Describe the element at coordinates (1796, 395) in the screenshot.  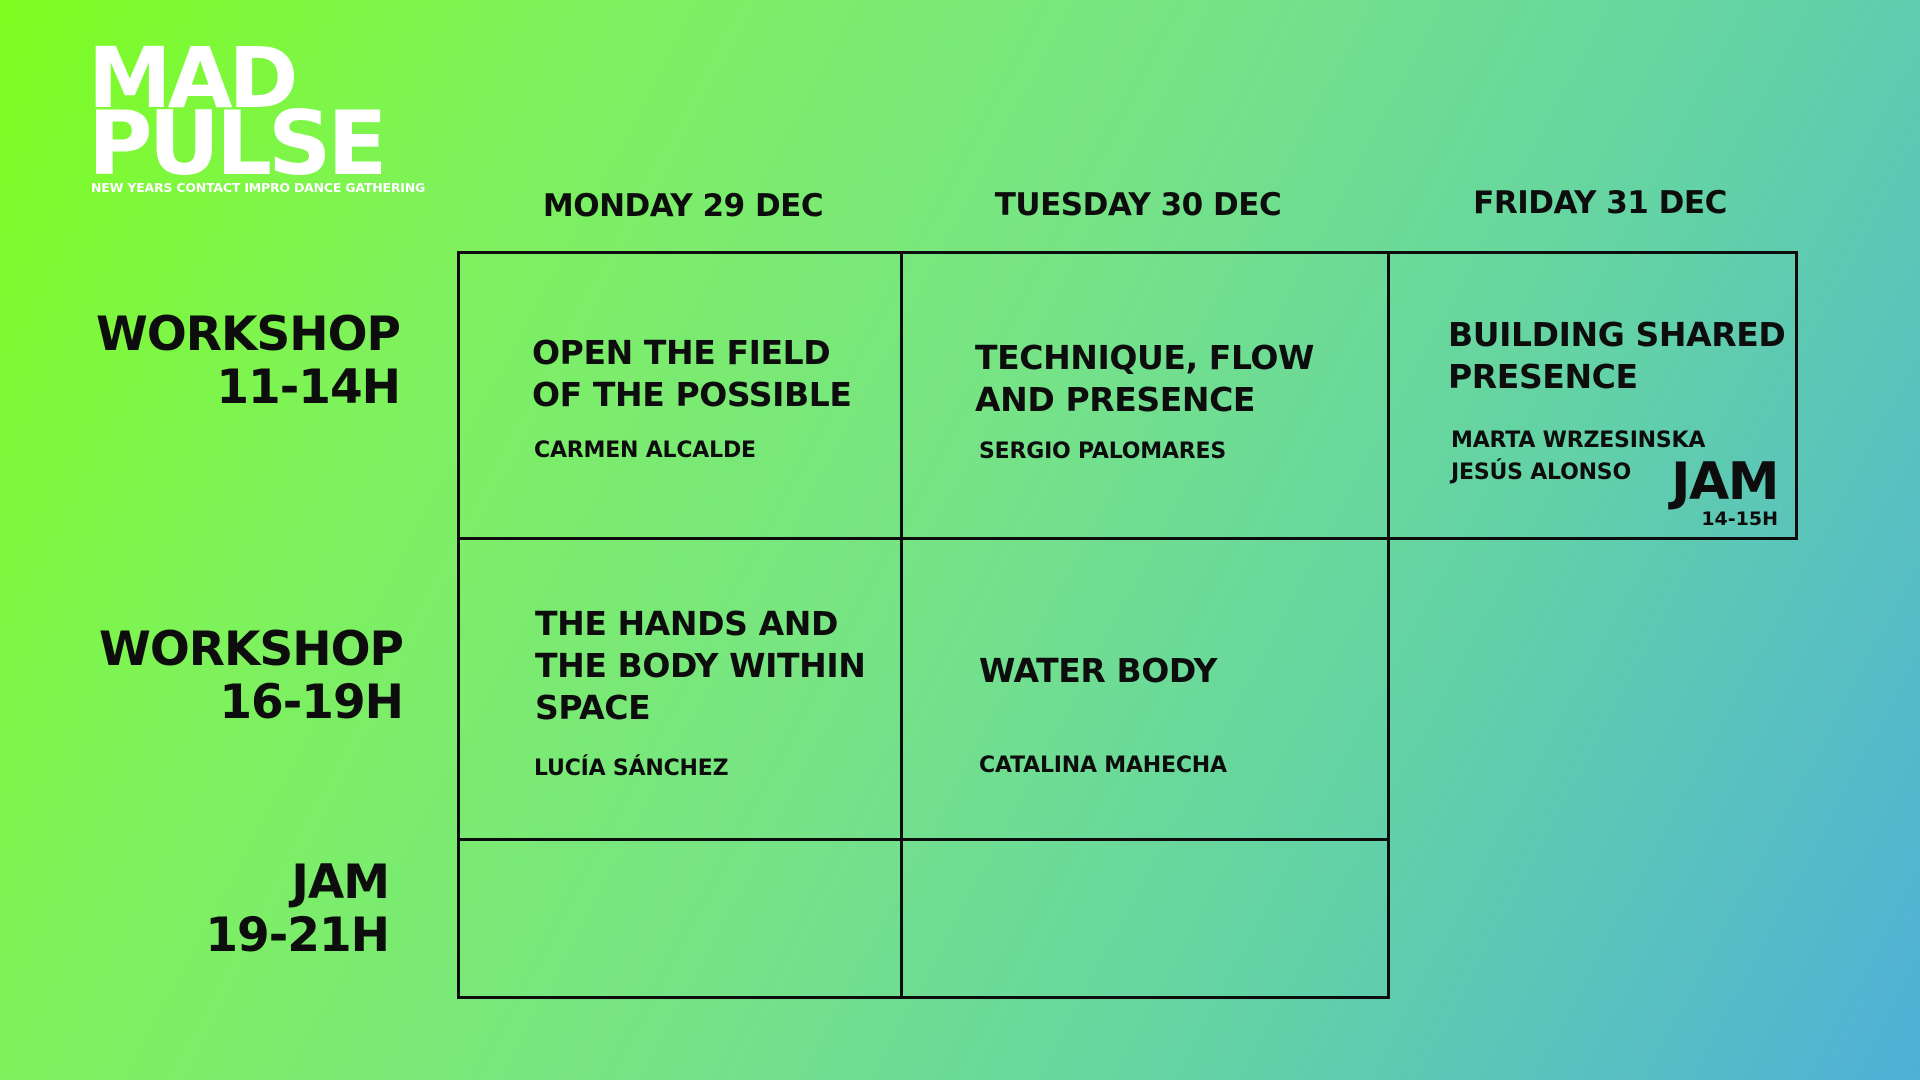
I see `grid-line-right` at that location.